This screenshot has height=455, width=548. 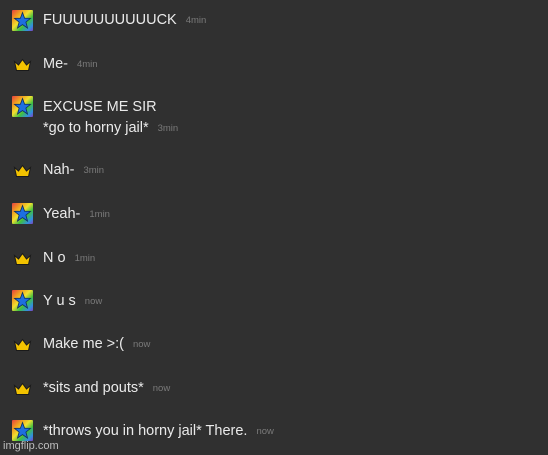 What do you see at coordinates (62, 214) in the screenshot?
I see `message-text: Yeah-` at bounding box center [62, 214].